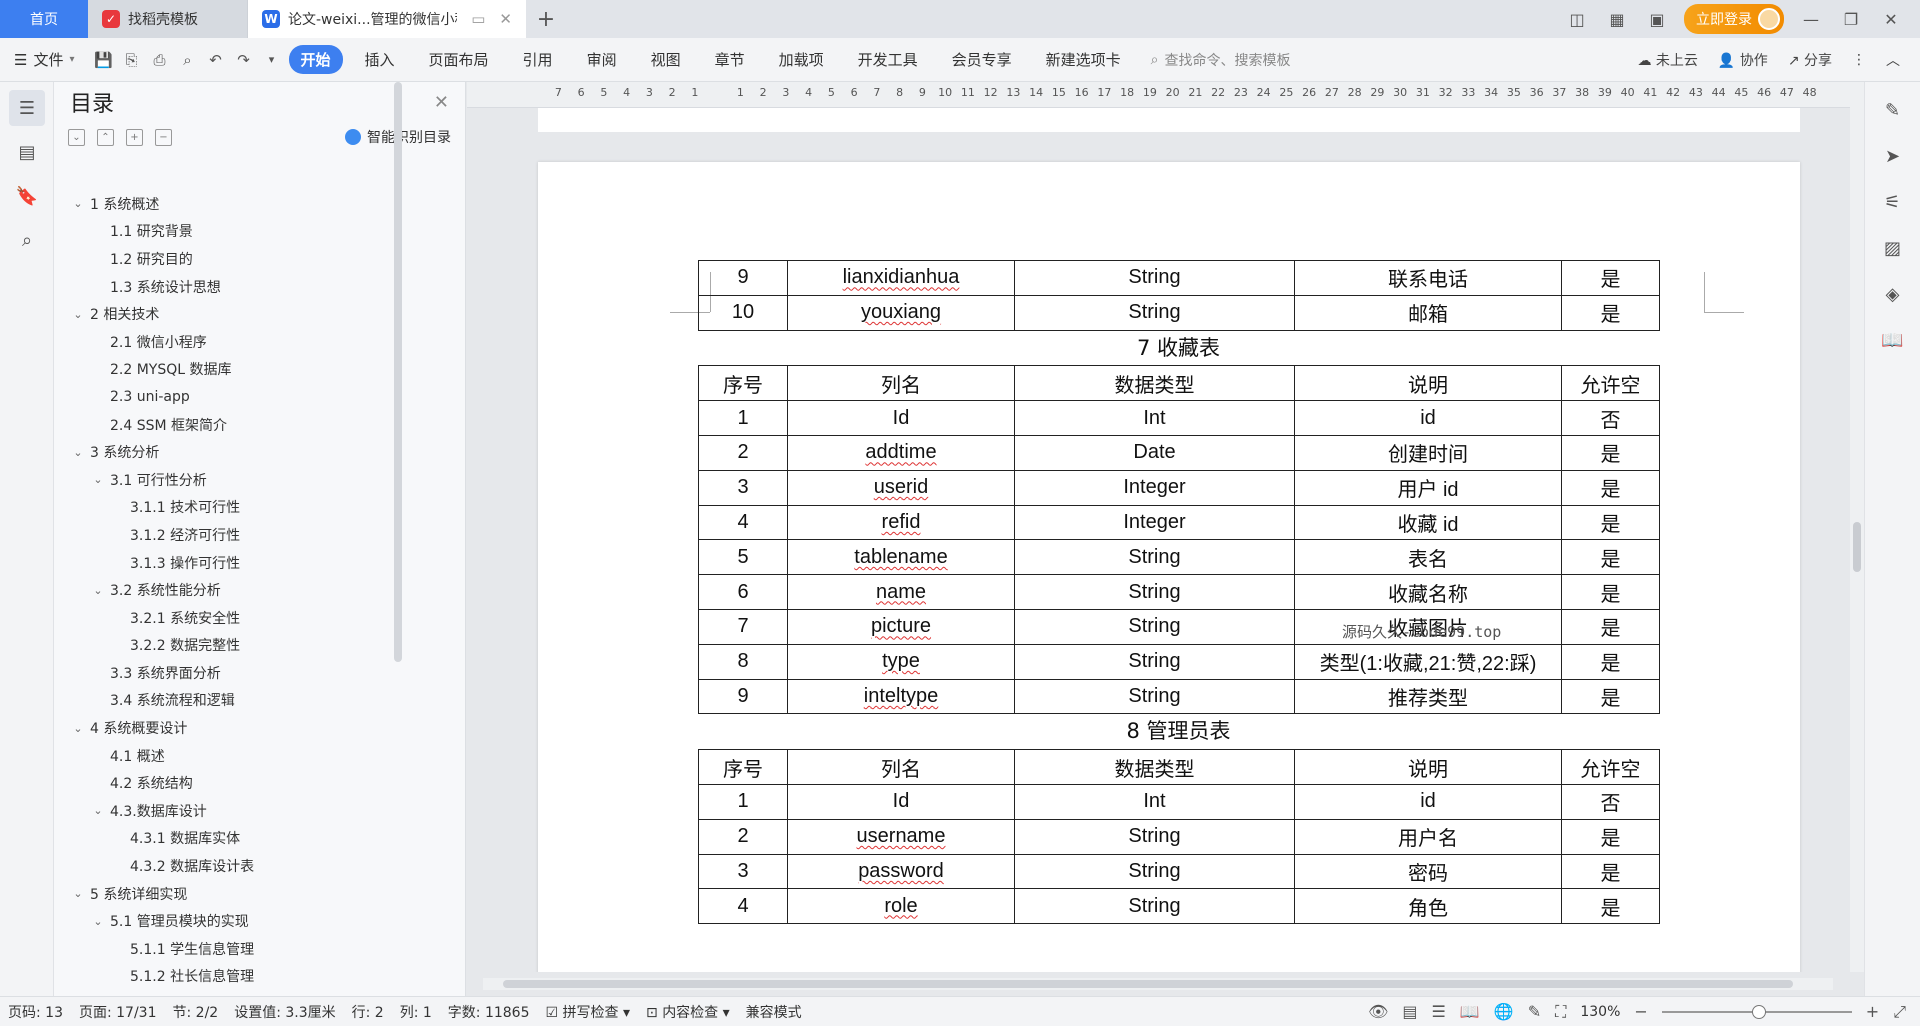 This screenshot has height=1026, width=1920. Describe the element at coordinates (44, 19) in the screenshot. I see `tab-home: 首页` at that location.